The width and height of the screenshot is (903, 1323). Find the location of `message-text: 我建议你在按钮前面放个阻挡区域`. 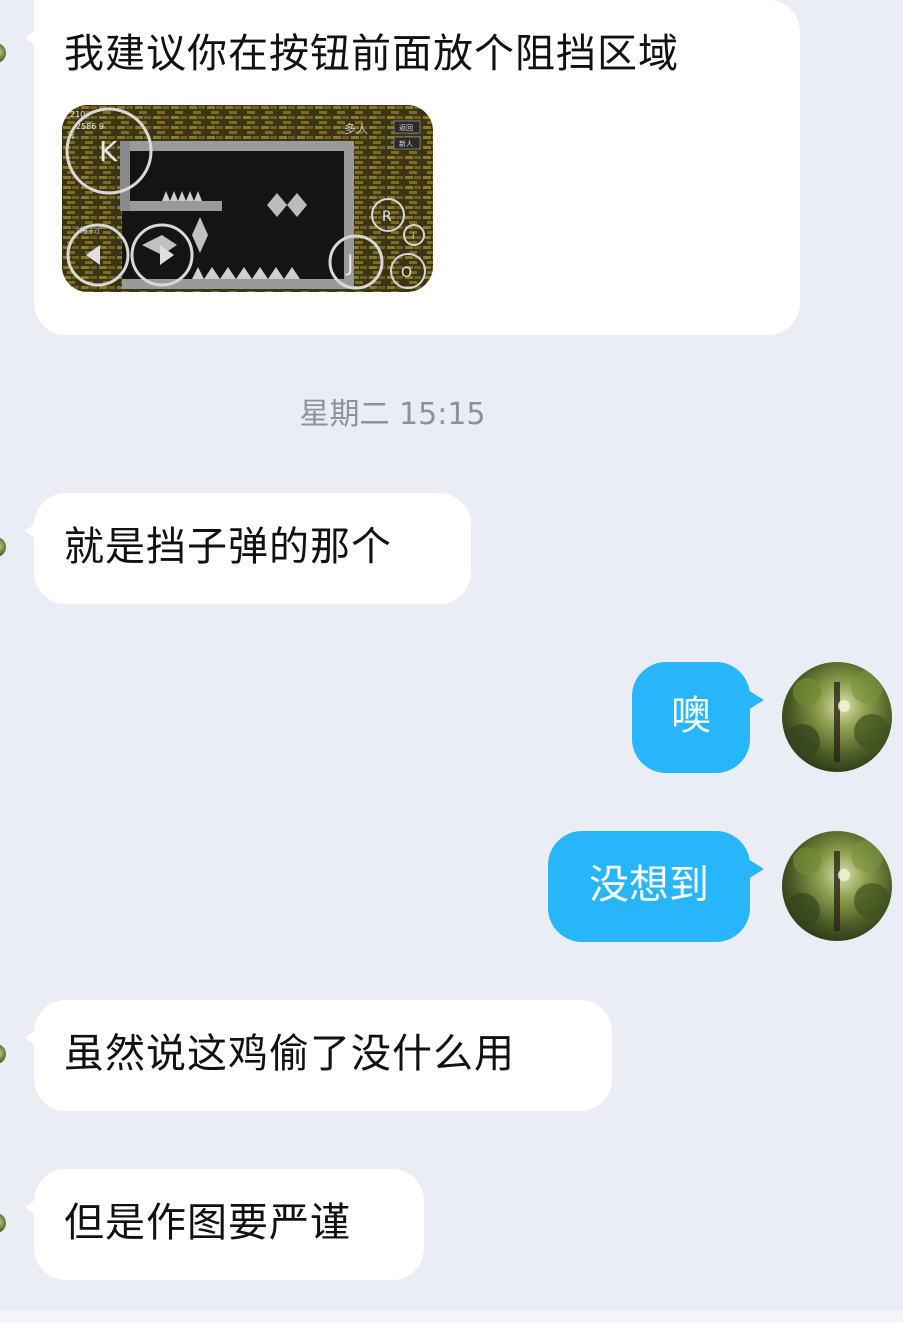

message-text: 我建议你在按钮前面放个阻挡区域 is located at coordinates (371, 54).